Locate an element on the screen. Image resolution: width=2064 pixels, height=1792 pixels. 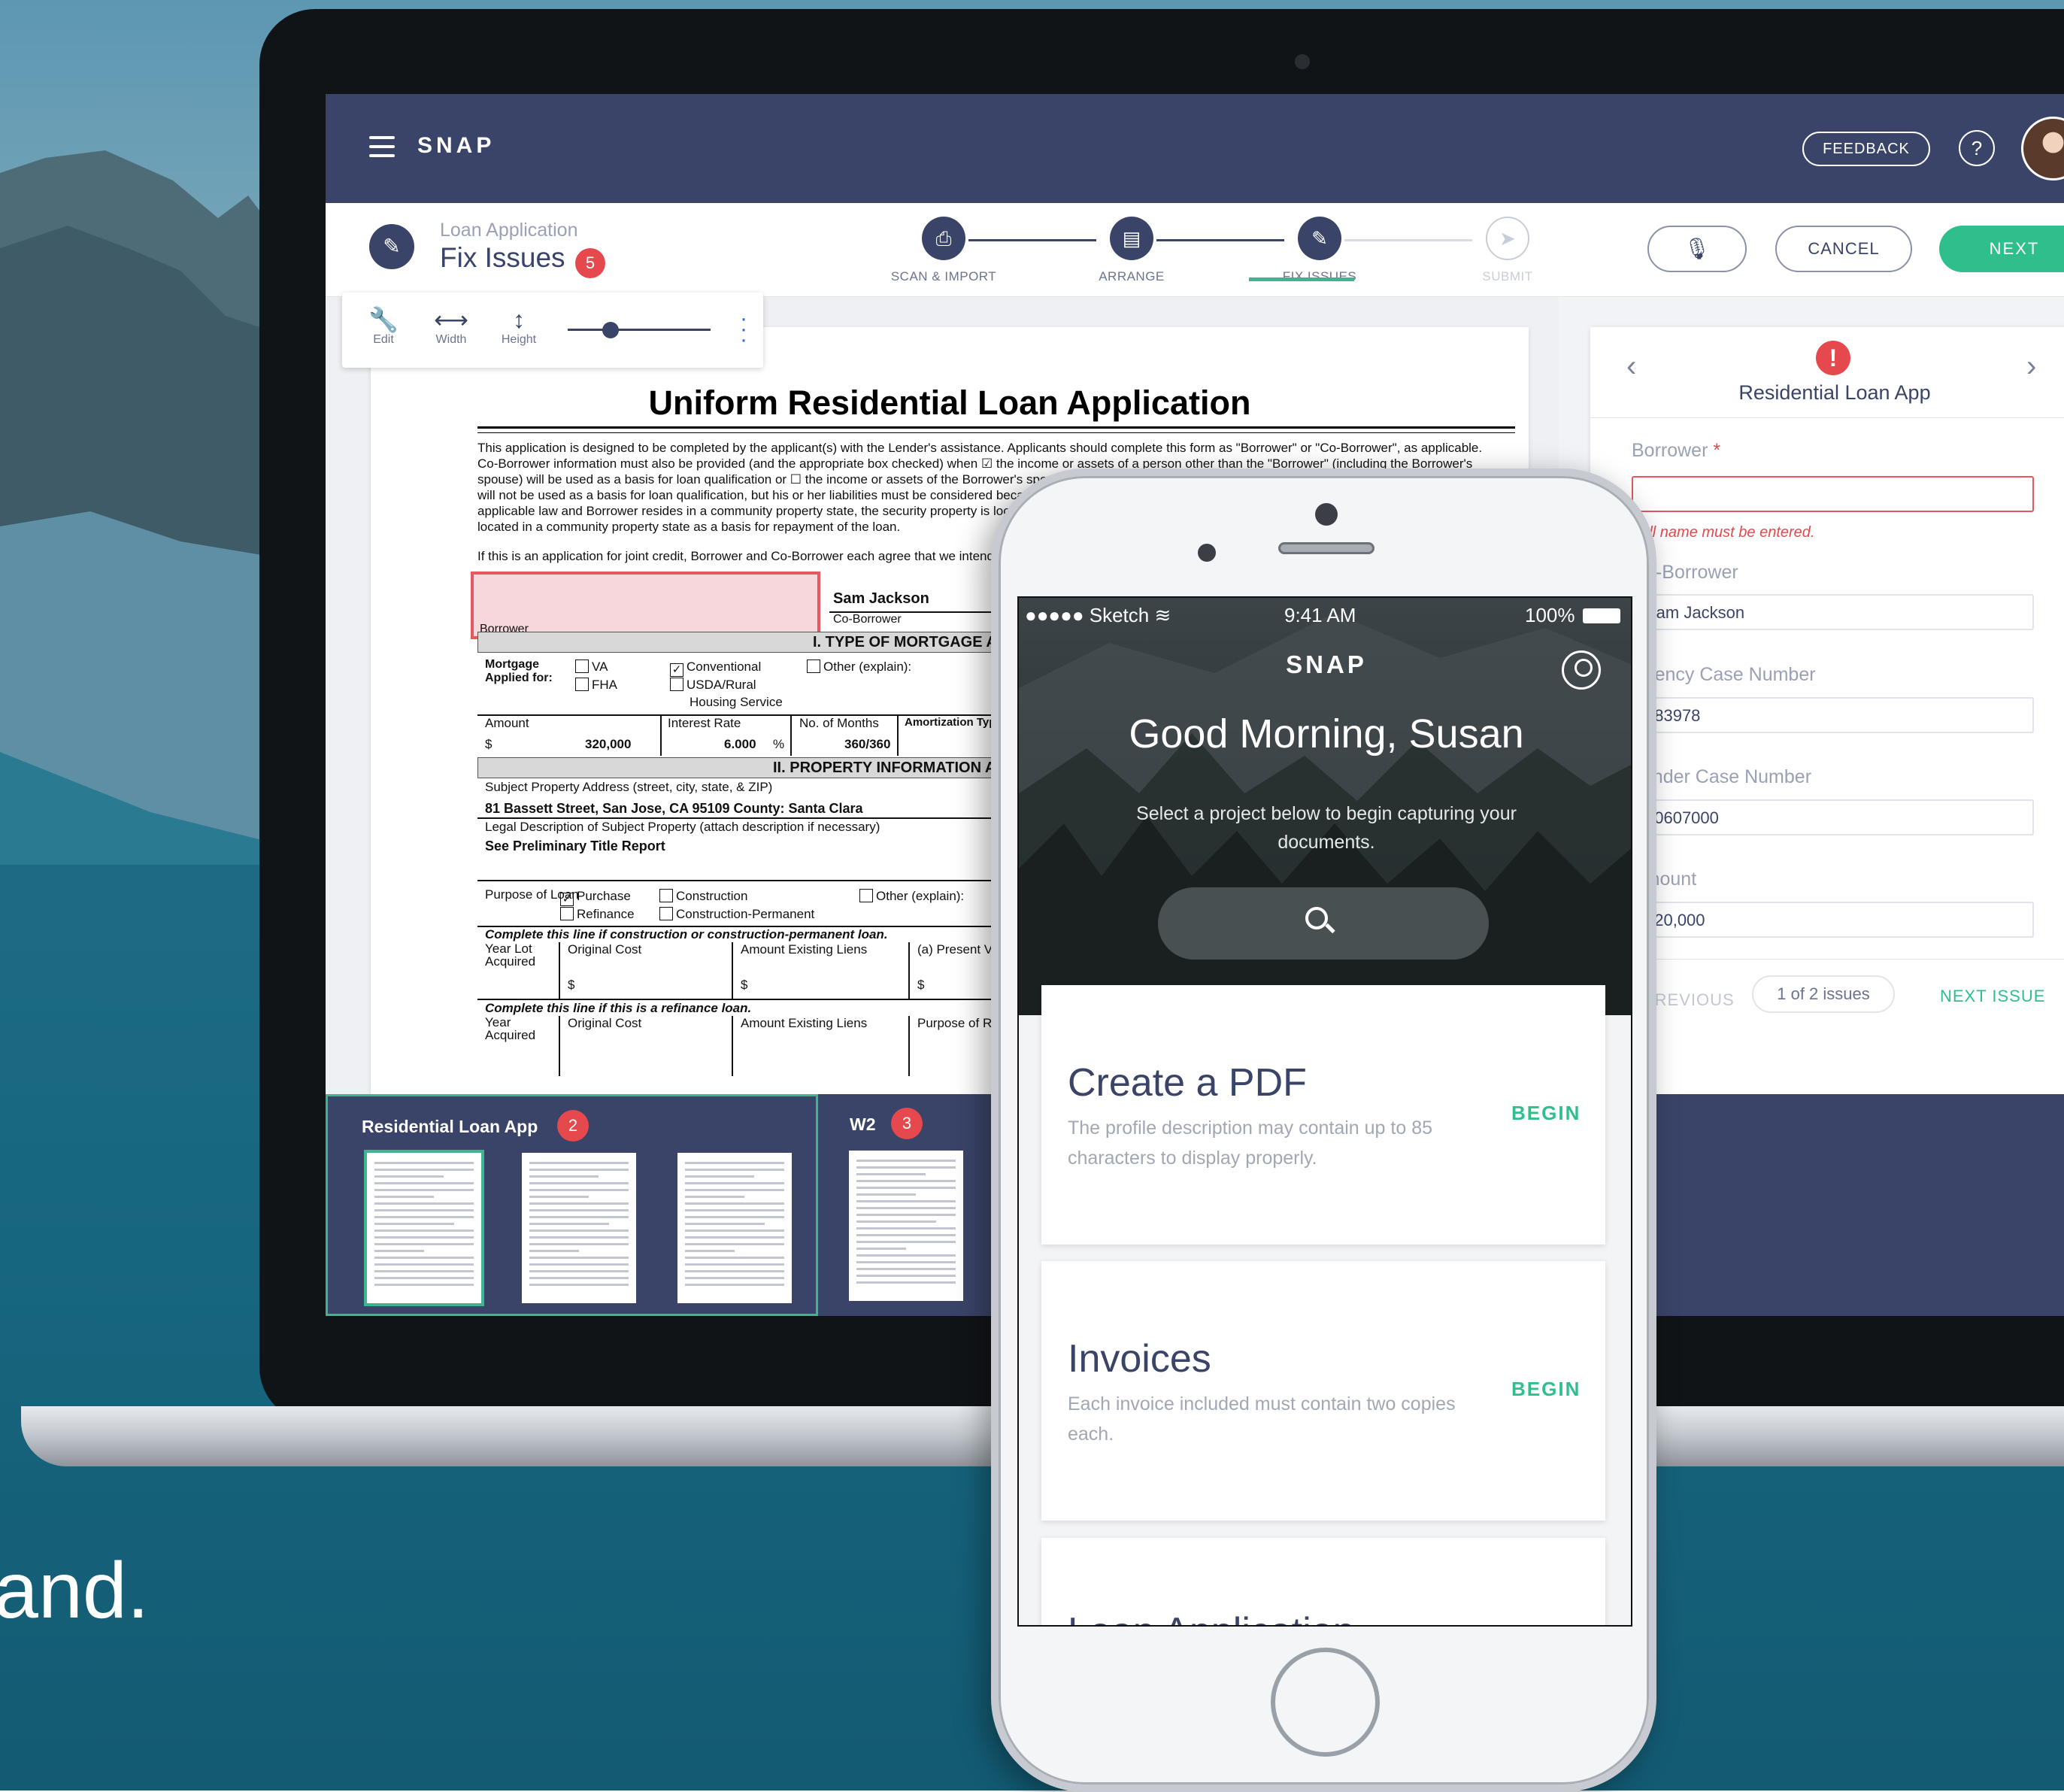
pencil-icon: ✎ is located at coordinates (1319, 239).